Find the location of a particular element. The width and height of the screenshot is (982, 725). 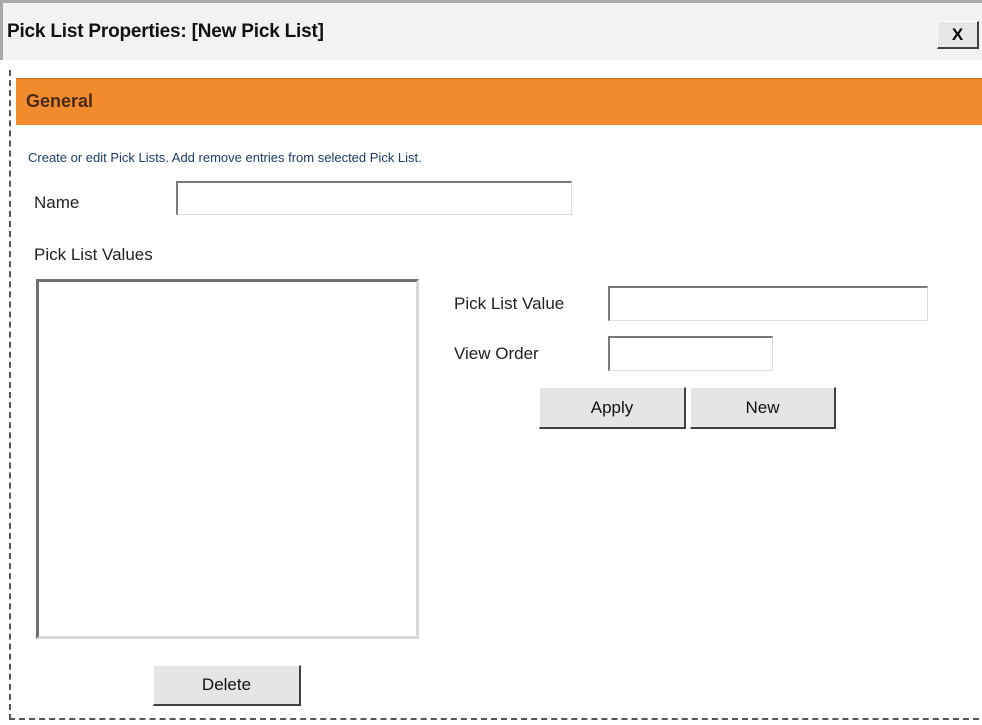

pick-list-value-field is located at coordinates (768, 303).